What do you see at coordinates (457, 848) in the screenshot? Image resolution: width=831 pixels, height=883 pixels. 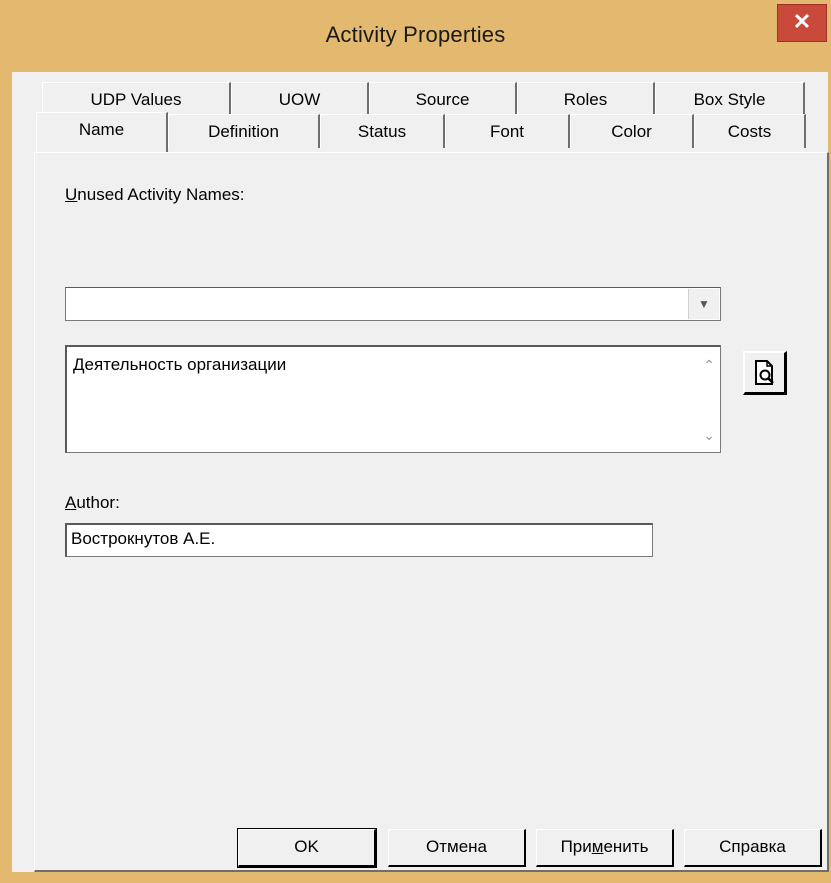 I see `cancel-button: Отмена` at bounding box center [457, 848].